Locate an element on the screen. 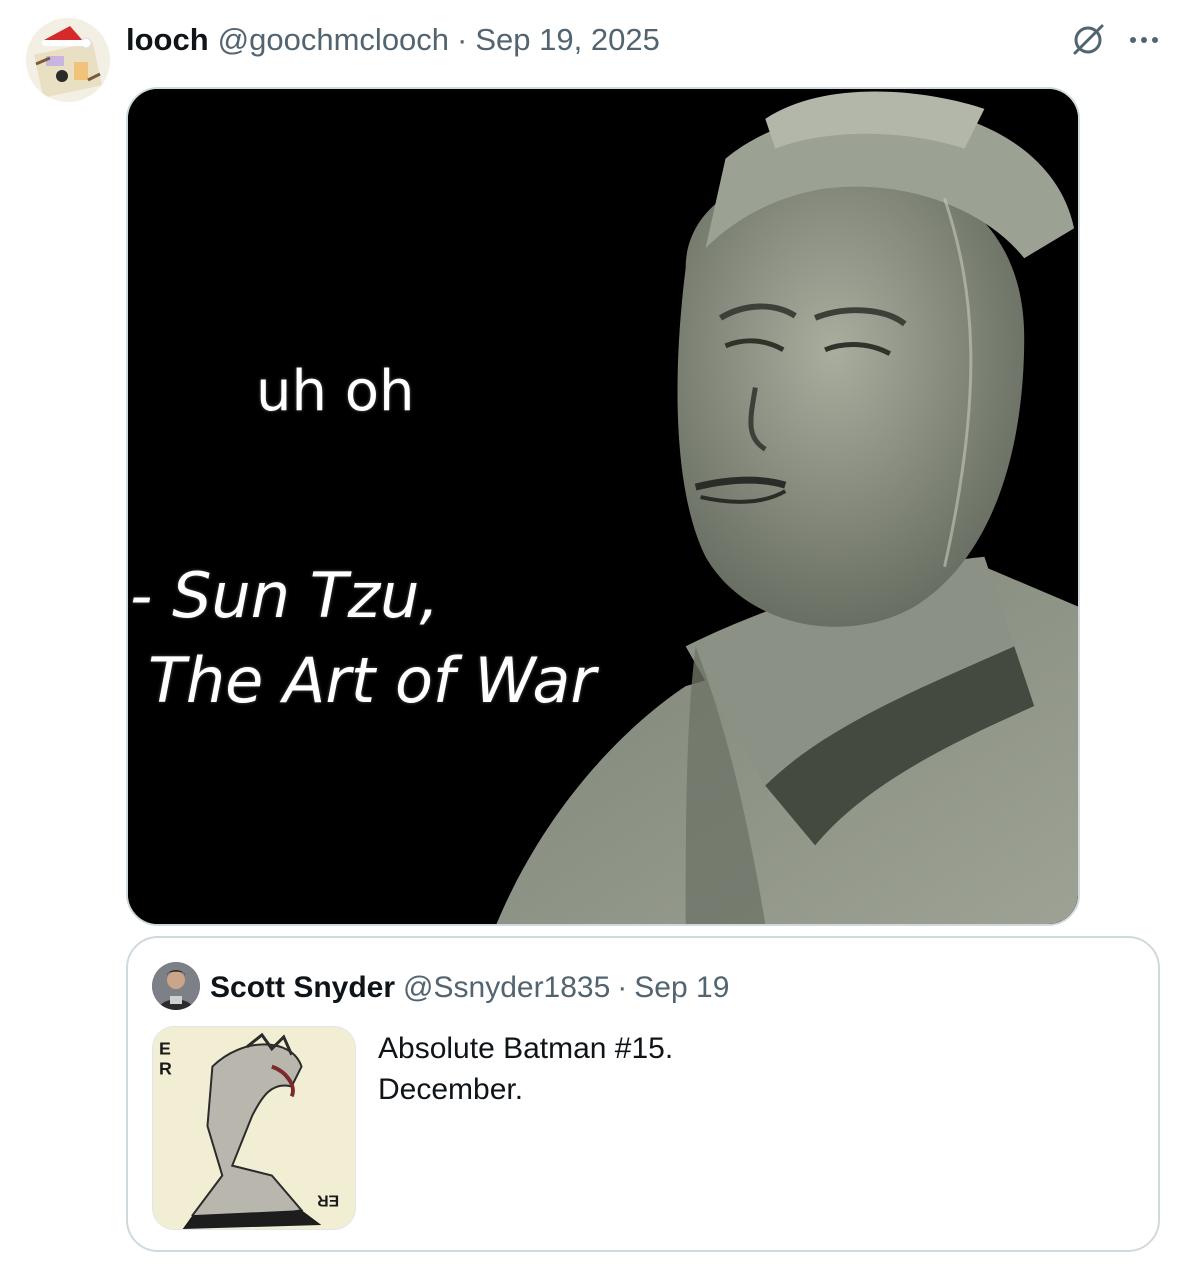  meme-caption-attribution: - Sun Tzu, is located at coordinates (285, 595).